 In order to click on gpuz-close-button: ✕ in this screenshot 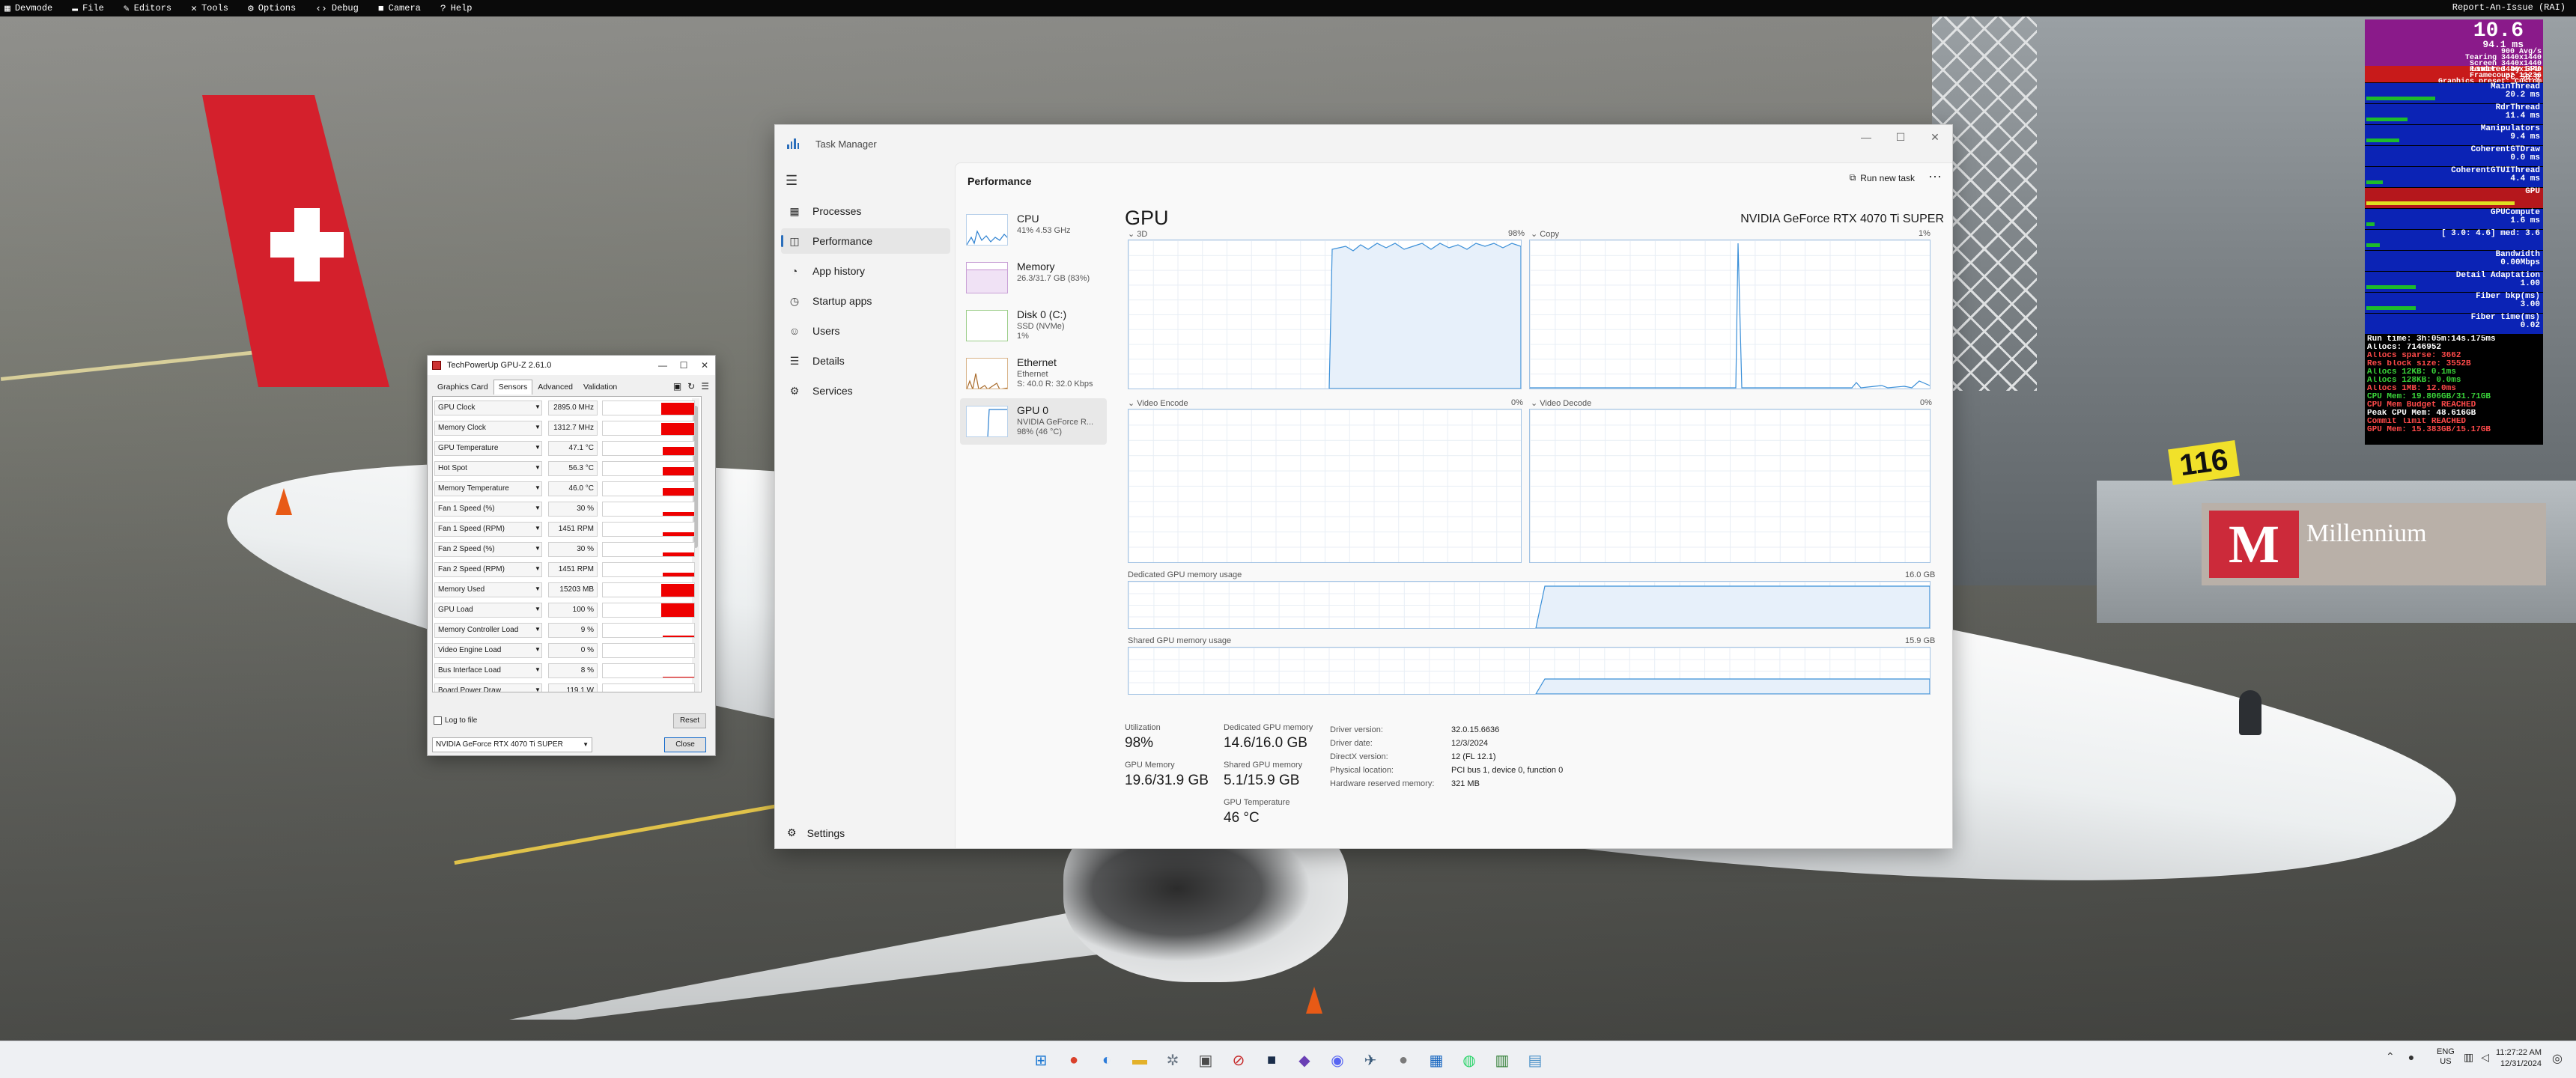, I will do `click(704, 365)`.